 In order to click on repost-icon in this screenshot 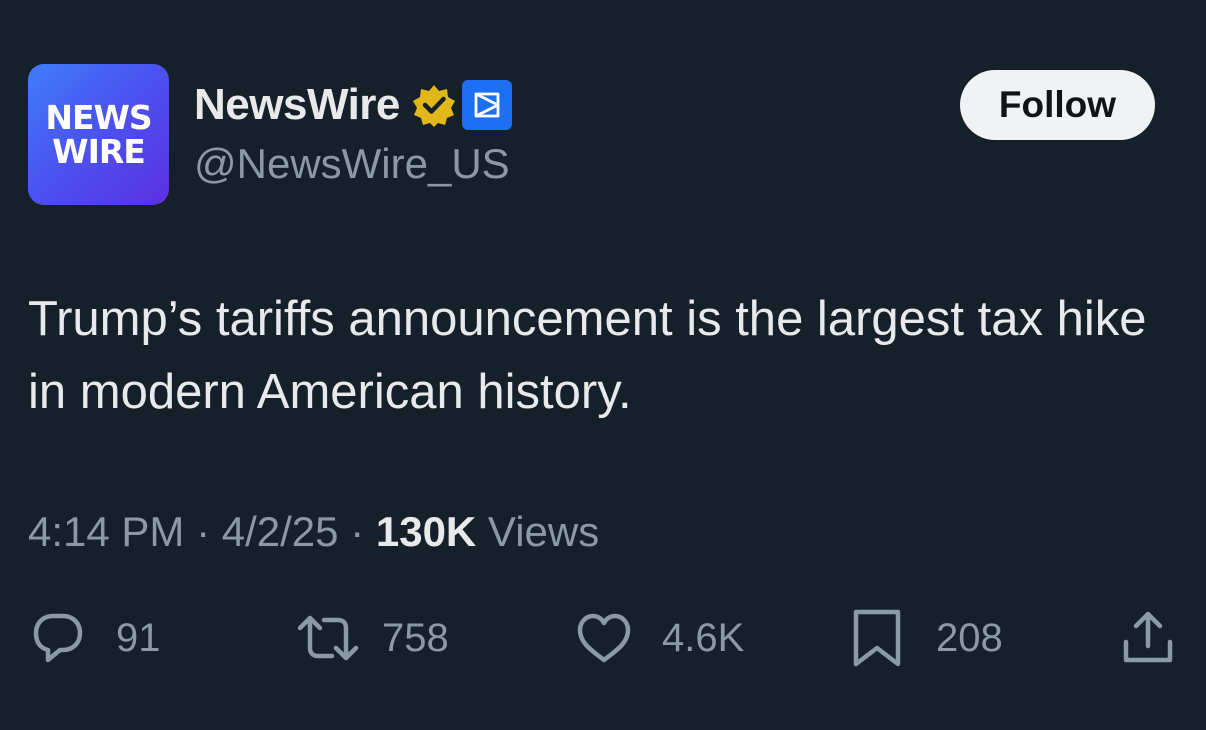, I will do `click(328, 638)`.